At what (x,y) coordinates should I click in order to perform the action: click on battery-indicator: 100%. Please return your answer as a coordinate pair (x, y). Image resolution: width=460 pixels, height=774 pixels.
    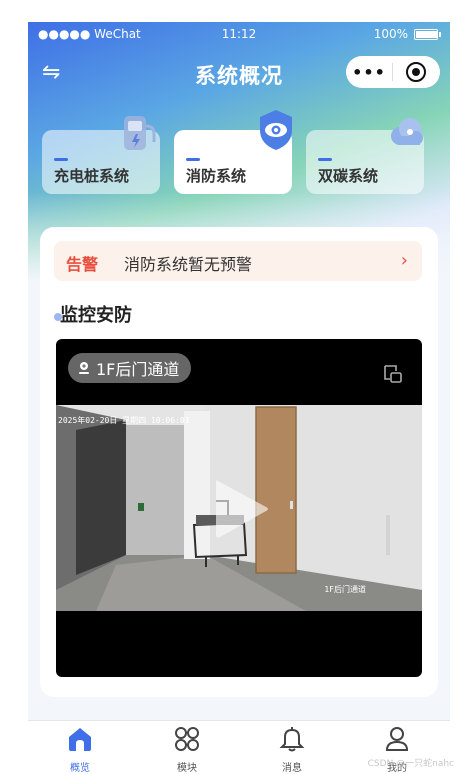
    Looking at the image, I should click on (407, 34).